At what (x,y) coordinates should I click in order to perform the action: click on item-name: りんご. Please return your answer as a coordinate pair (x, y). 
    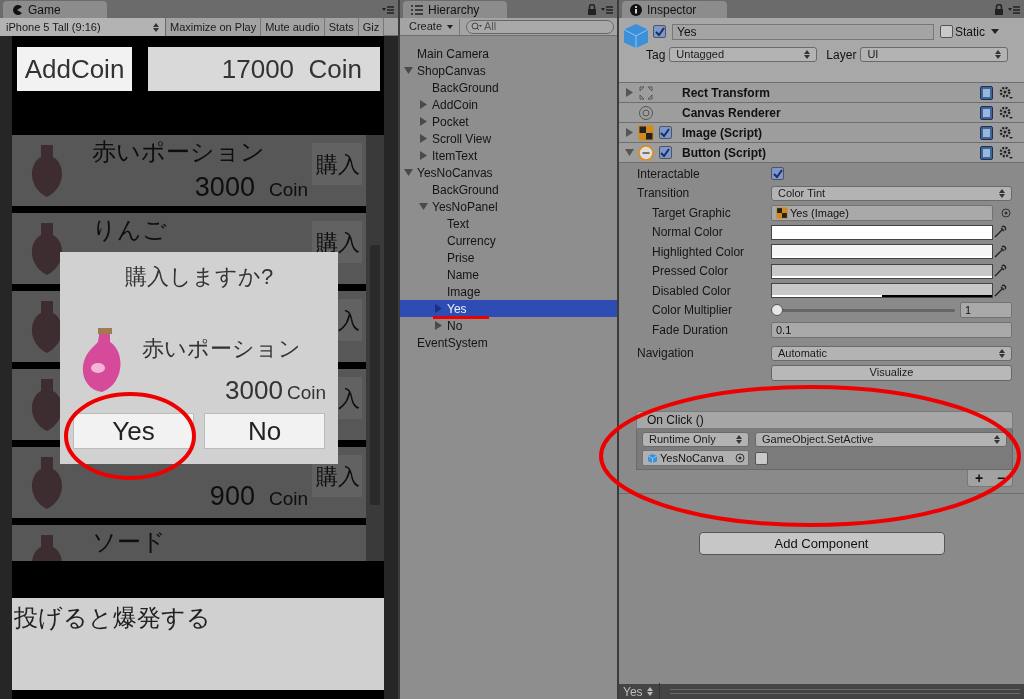
    Looking at the image, I should click on (129, 230).